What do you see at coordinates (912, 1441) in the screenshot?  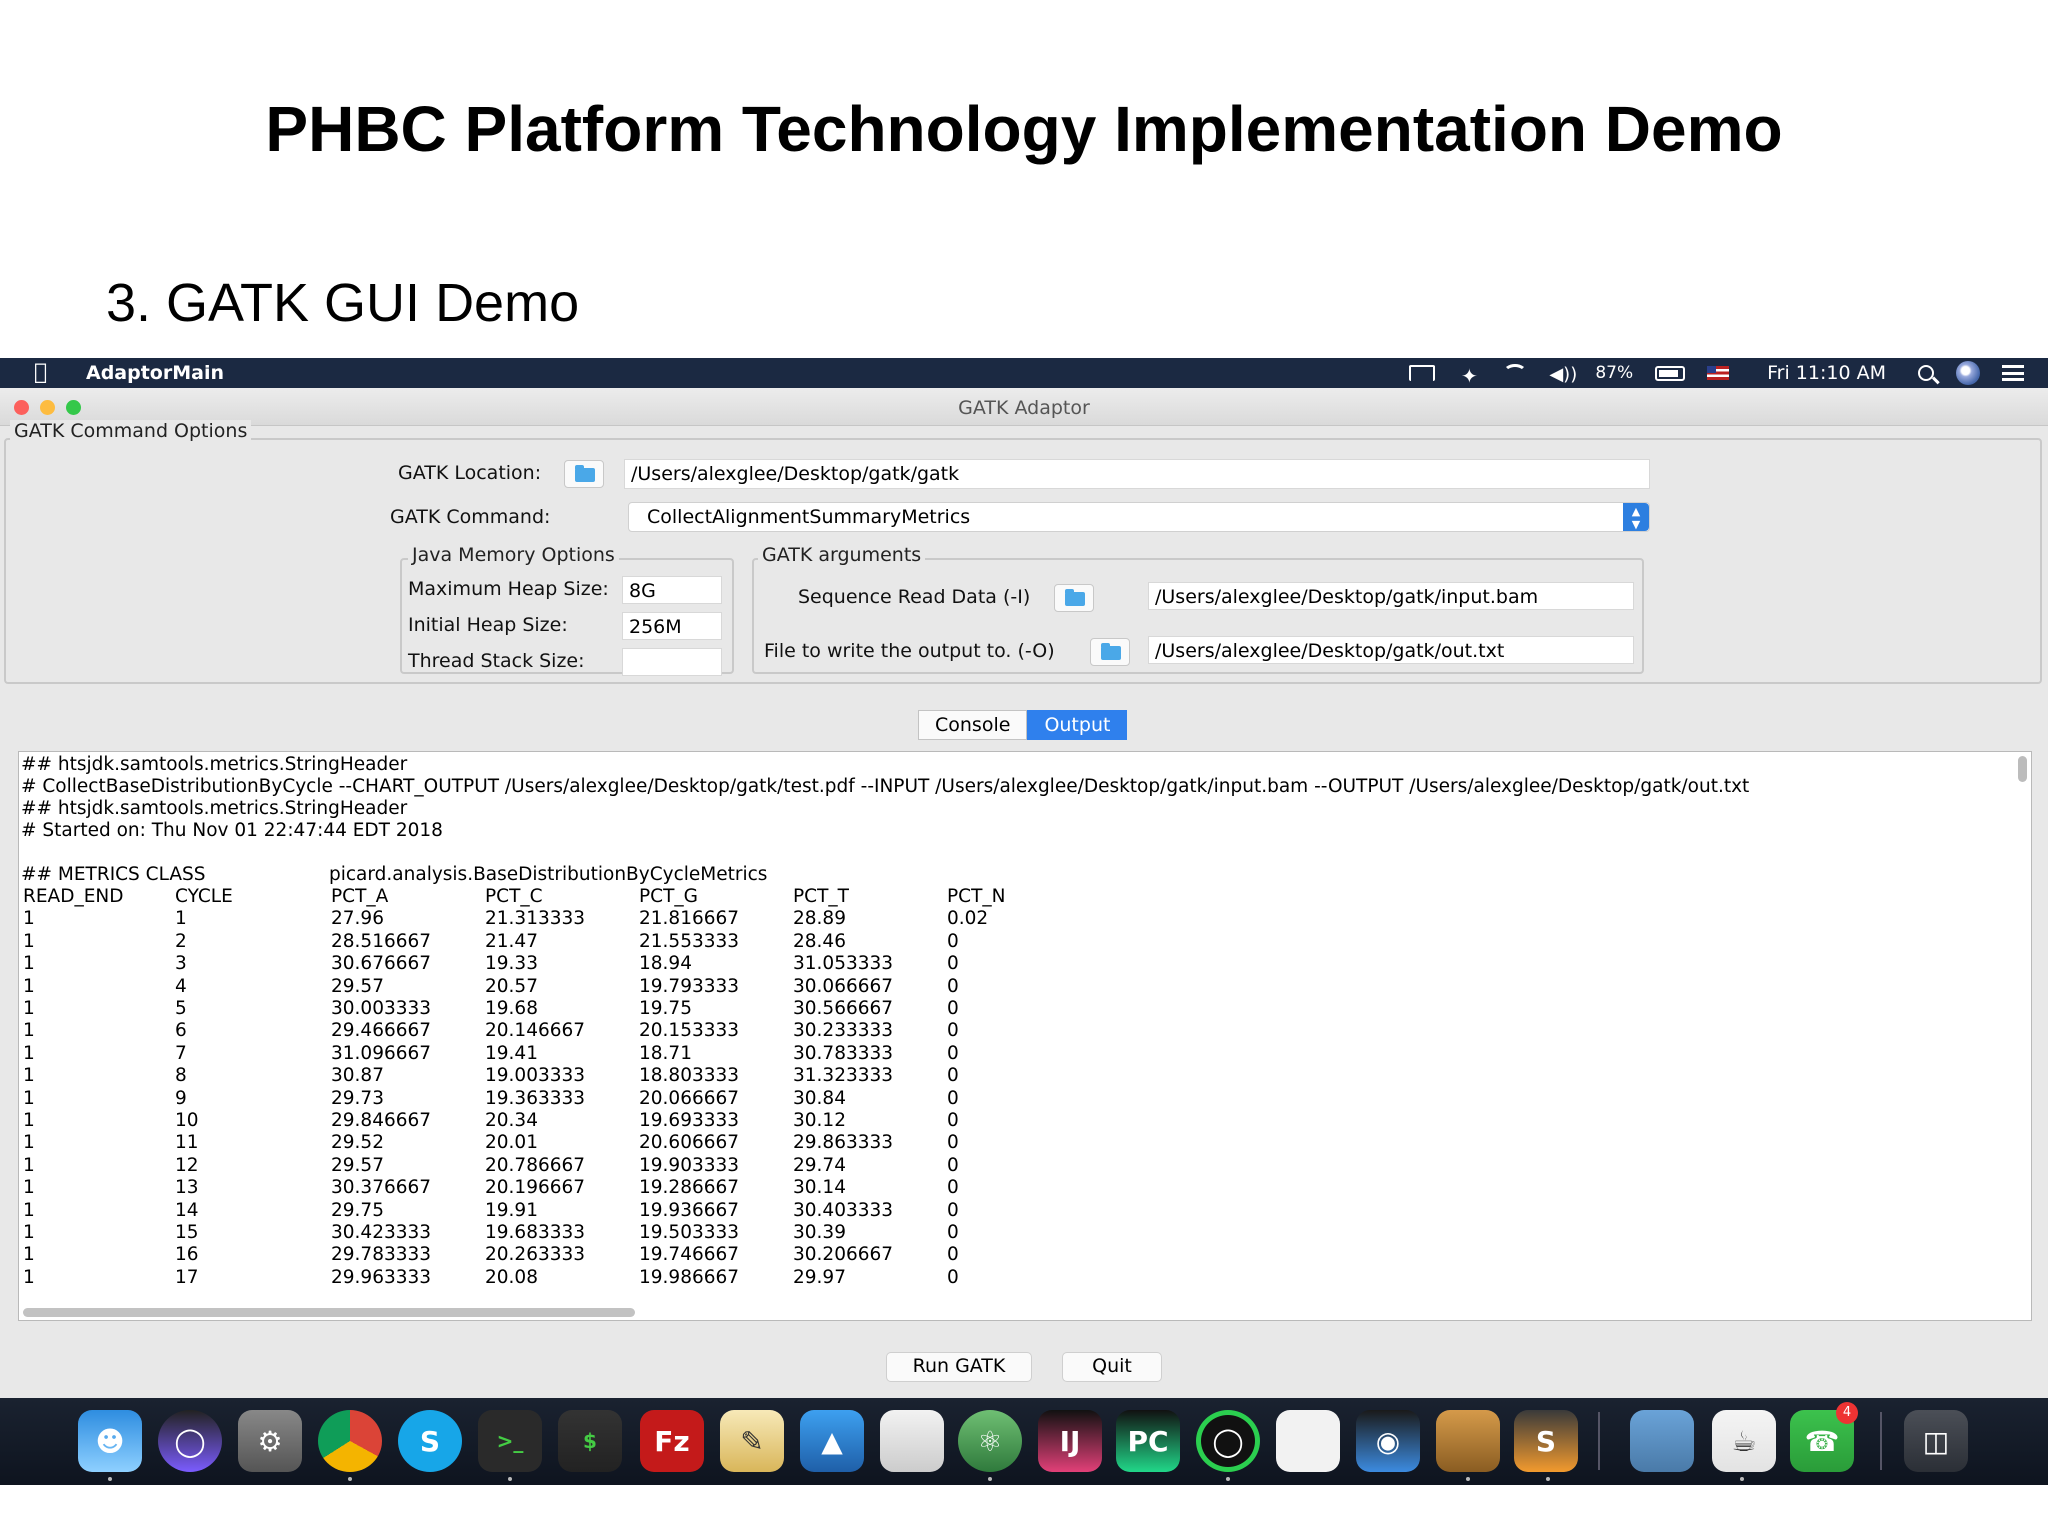 I see `pages-icon` at bounding box center [912, 1441].